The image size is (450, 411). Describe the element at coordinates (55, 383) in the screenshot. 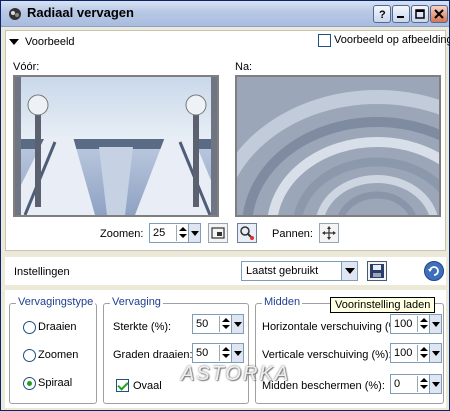

I see `radio-label-spiraal: Spiraal` at that location.